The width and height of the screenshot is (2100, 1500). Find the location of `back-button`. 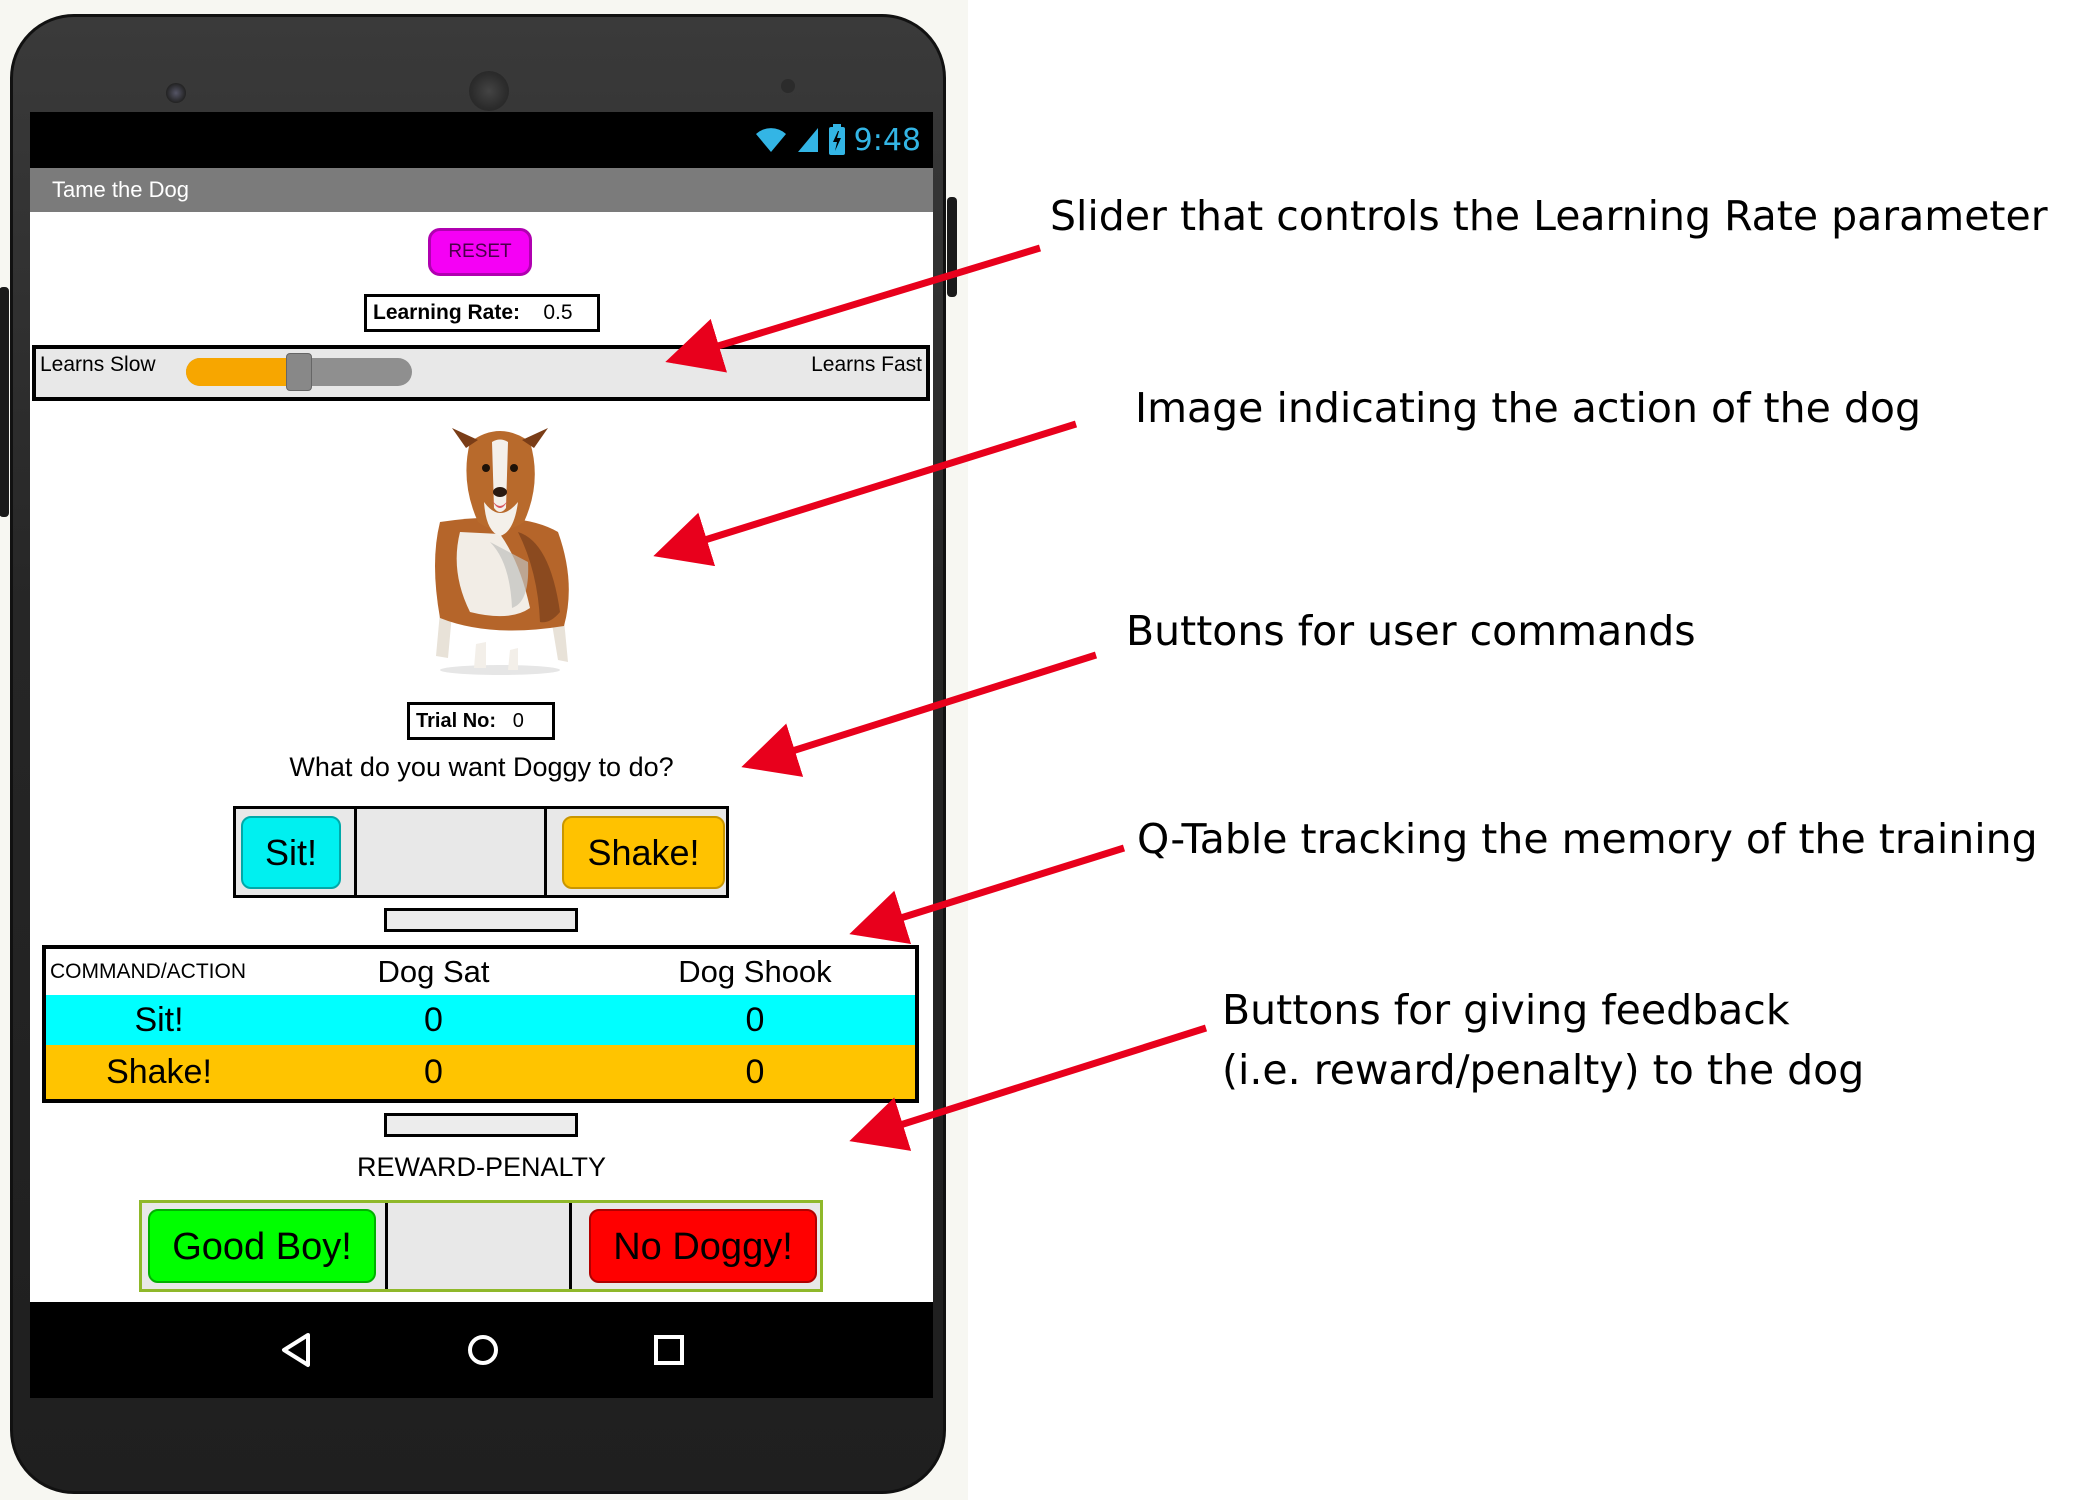

back-button is located at coordinates (296, 1350).